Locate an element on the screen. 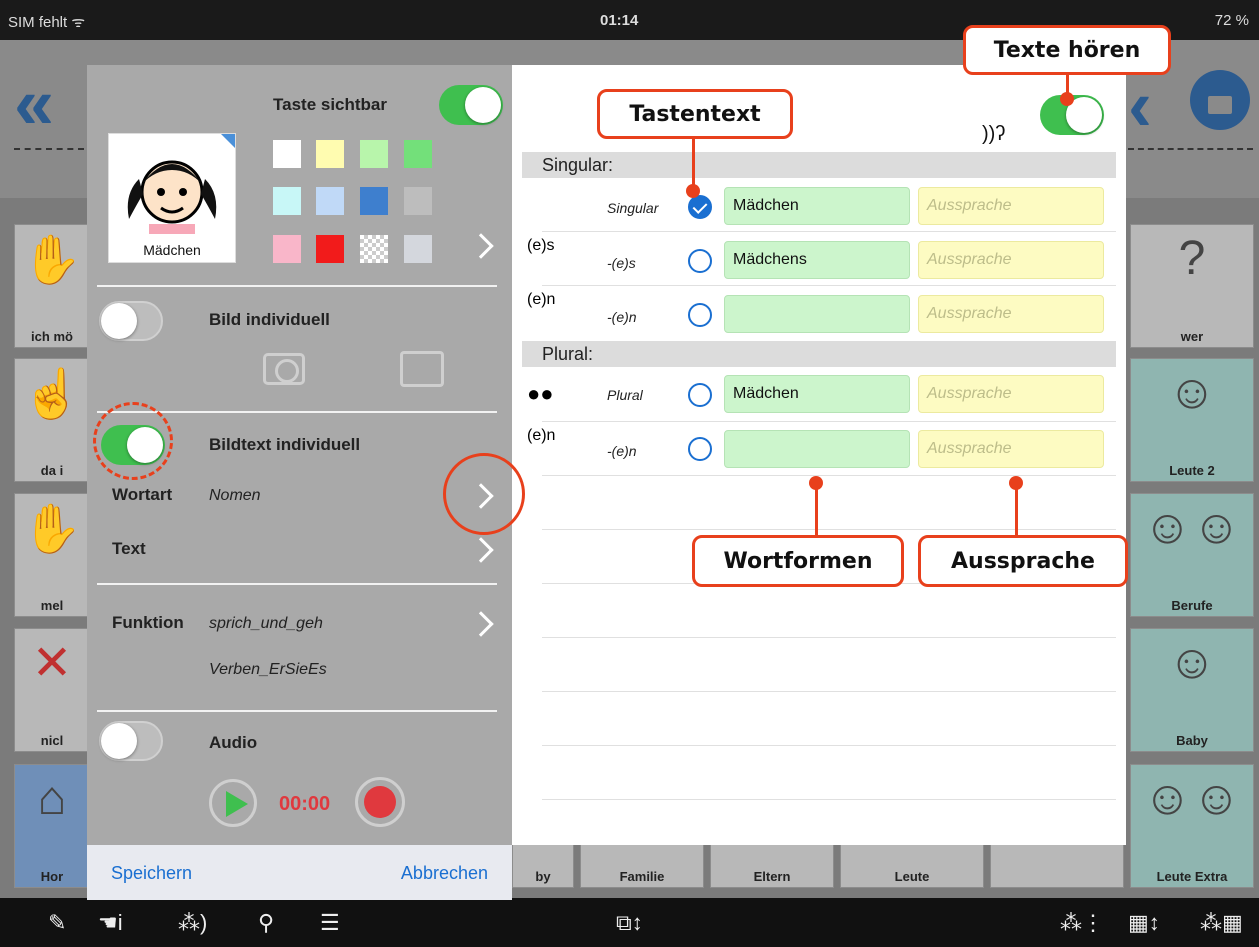 The image size is (1259, 947). girl-face-icon is located at coordinates (172, 197).